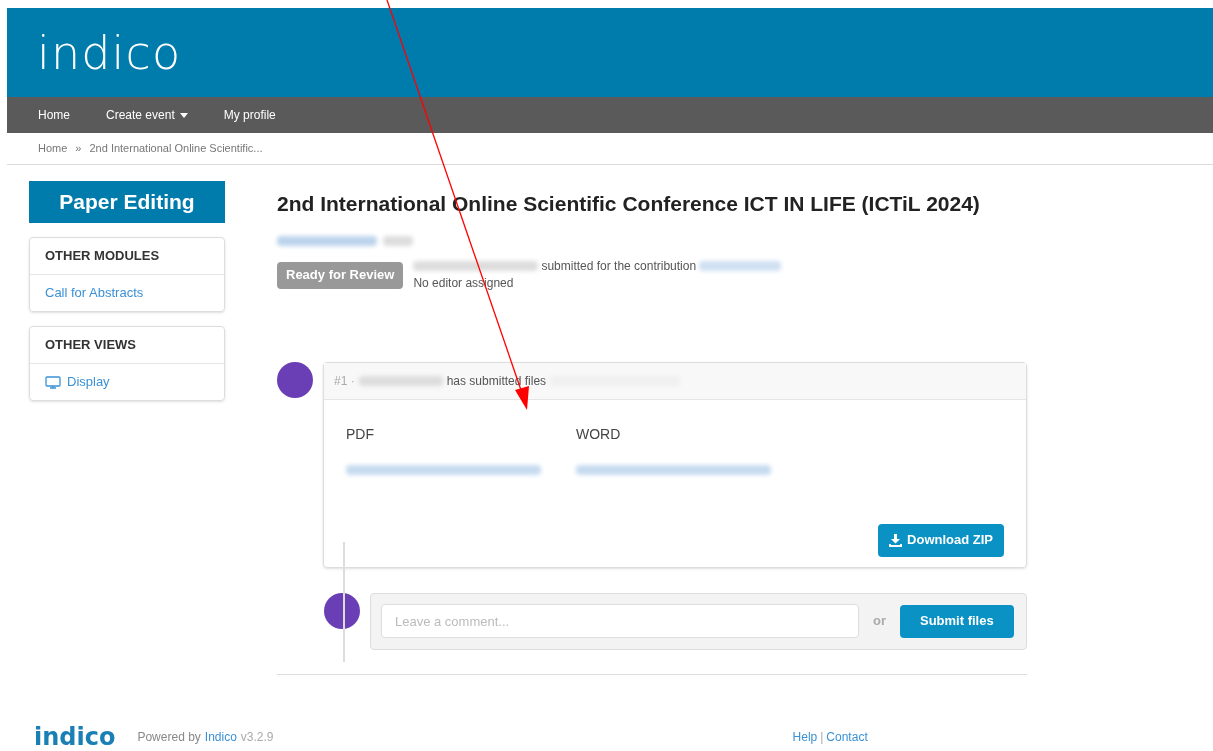 The image size is (1213, 751). Describe the element at coordinates (398, 240) in the screenshot. I see `blurred-text` at that location.